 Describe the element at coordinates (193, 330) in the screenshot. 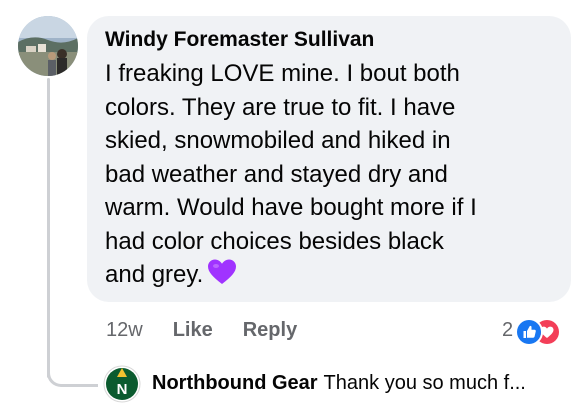

I see `like-button: Like` at that location.